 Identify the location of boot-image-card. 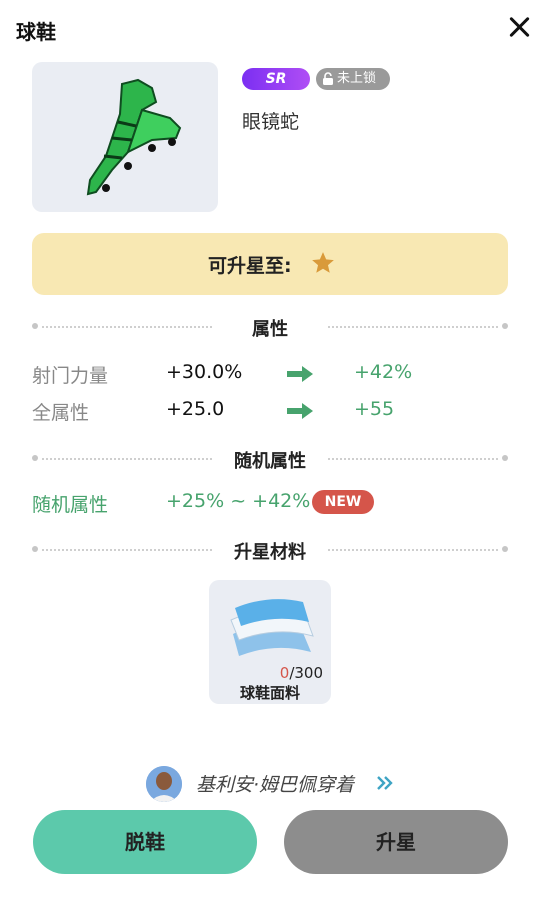
(125, 137).